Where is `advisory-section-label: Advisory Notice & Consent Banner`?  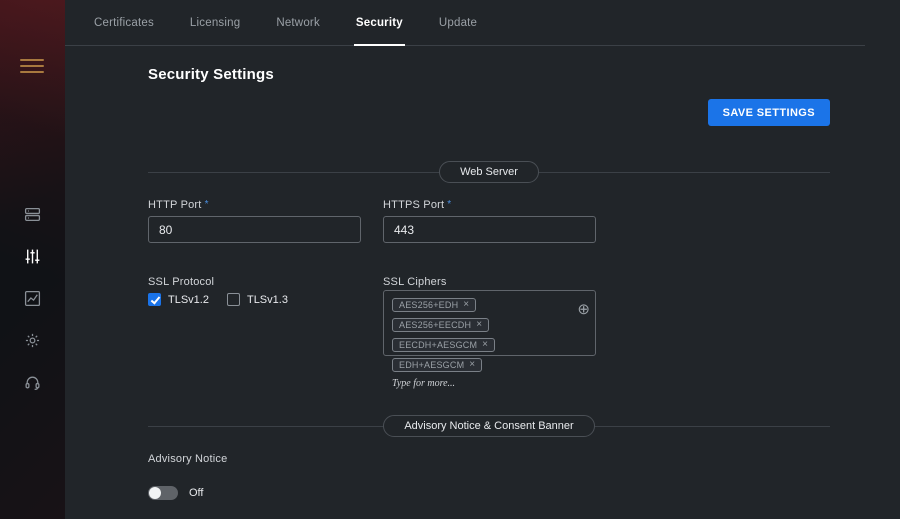 advisory-section-label: Advisory Notice & Consent Banner is located at coordinates (489, 426).